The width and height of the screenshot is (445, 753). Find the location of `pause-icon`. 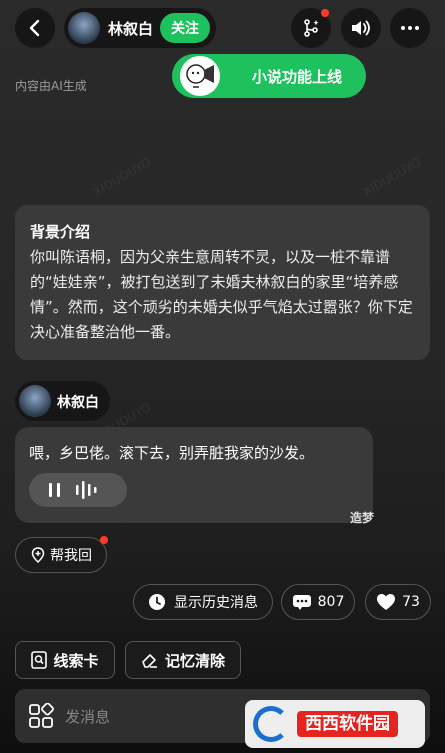

pause-icon is located at coordinates (54, 490).